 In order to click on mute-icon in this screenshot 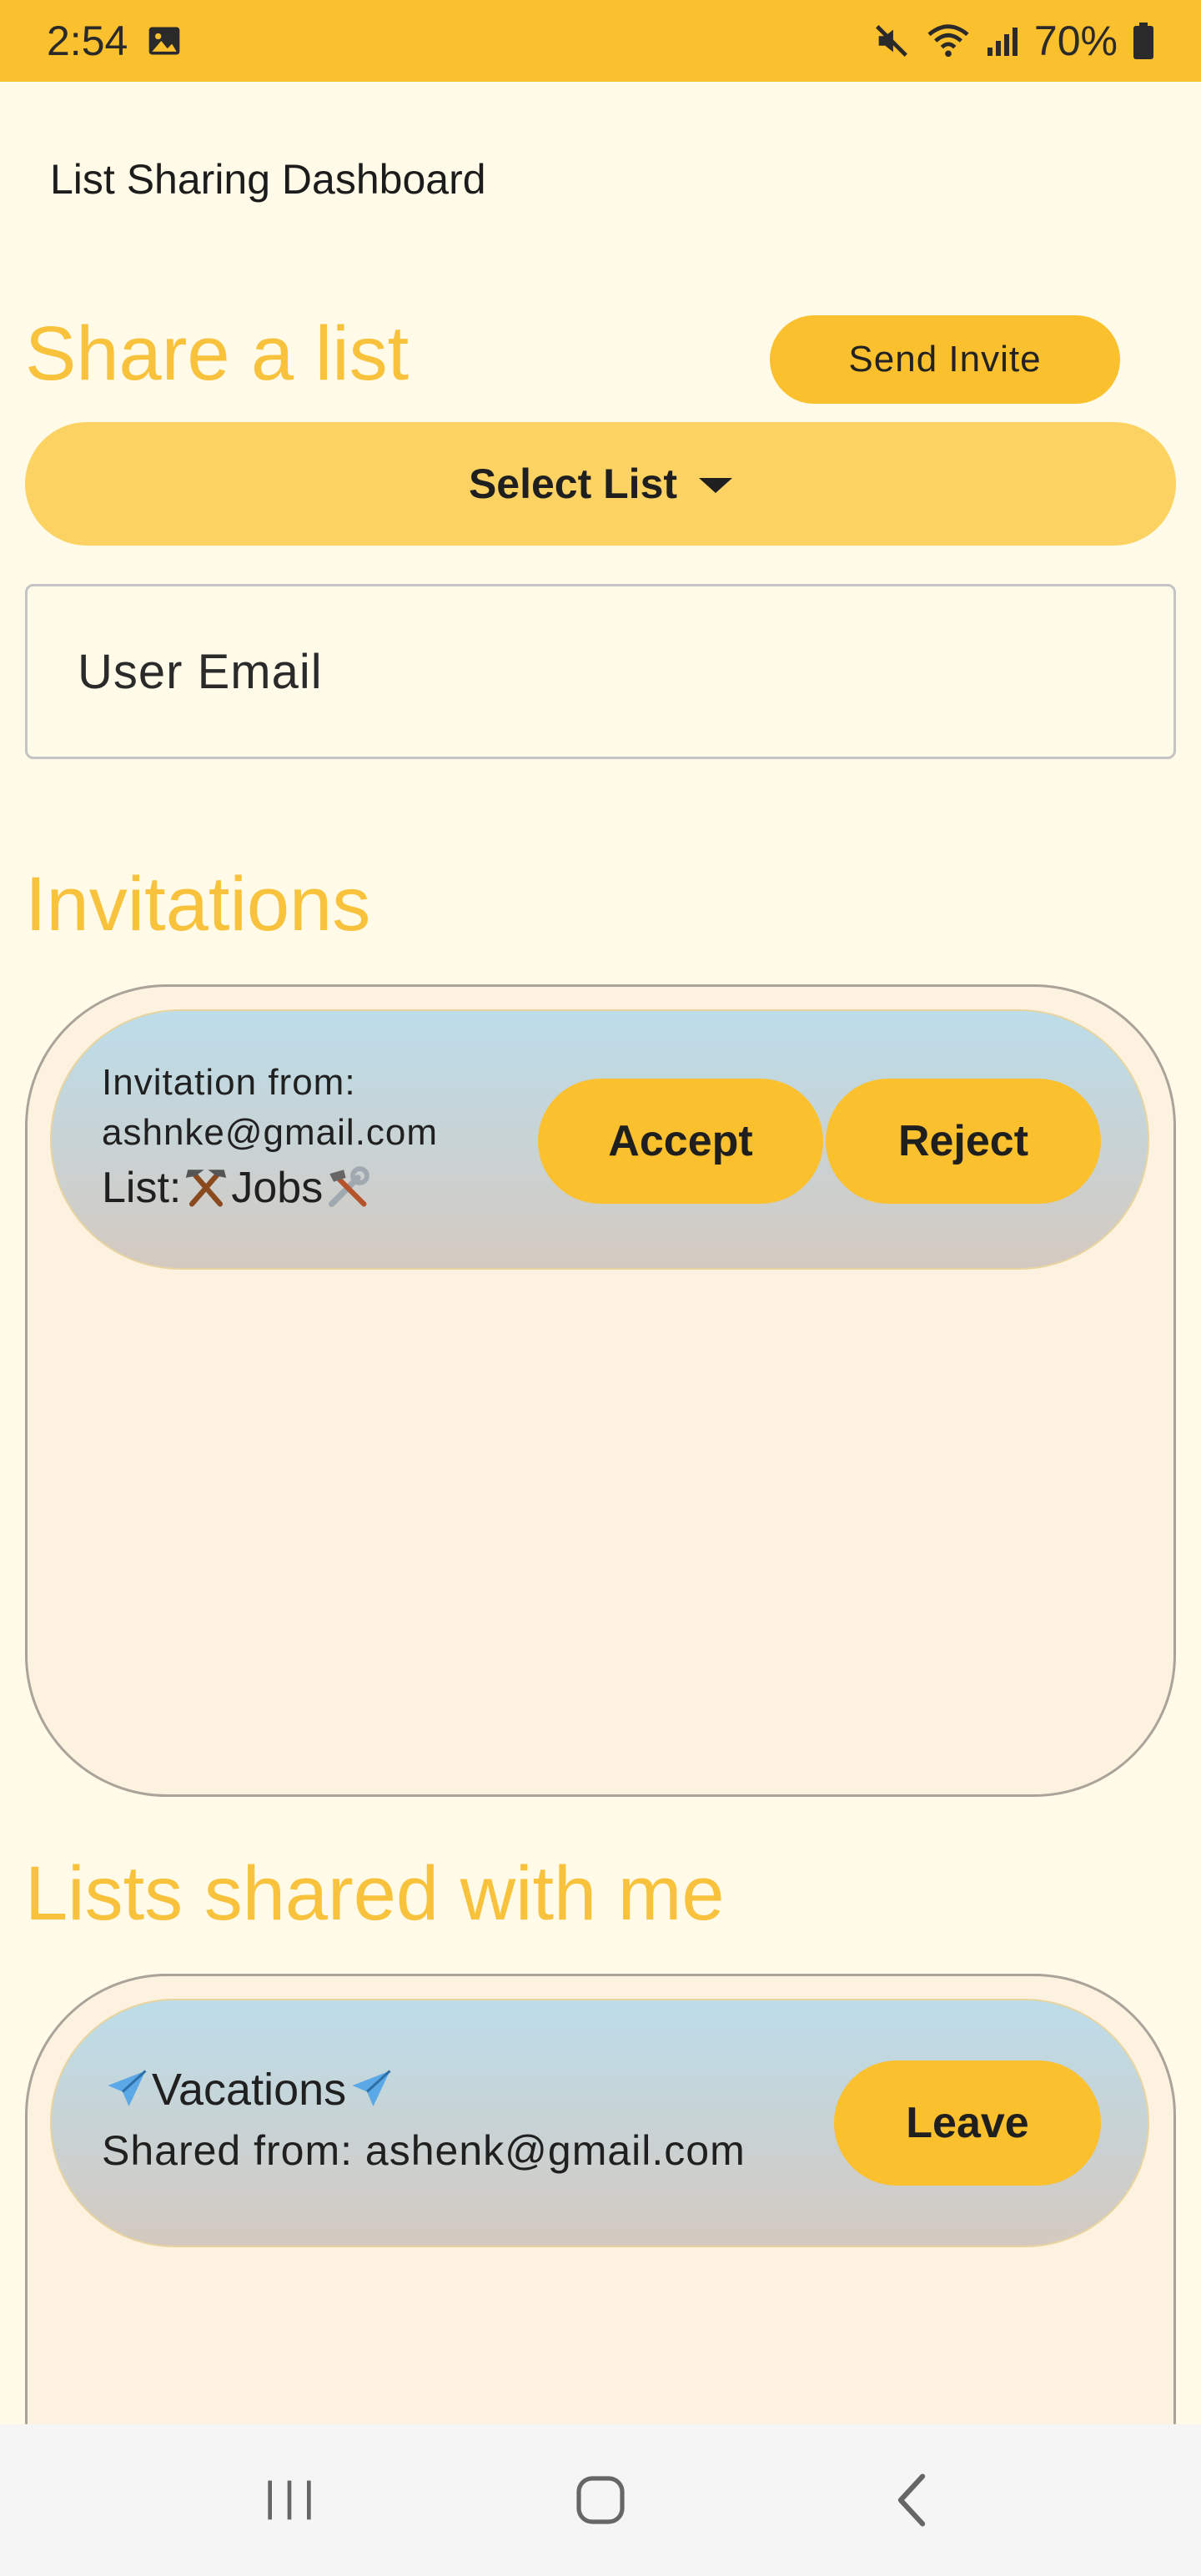, I will do `click(892, 41)`.